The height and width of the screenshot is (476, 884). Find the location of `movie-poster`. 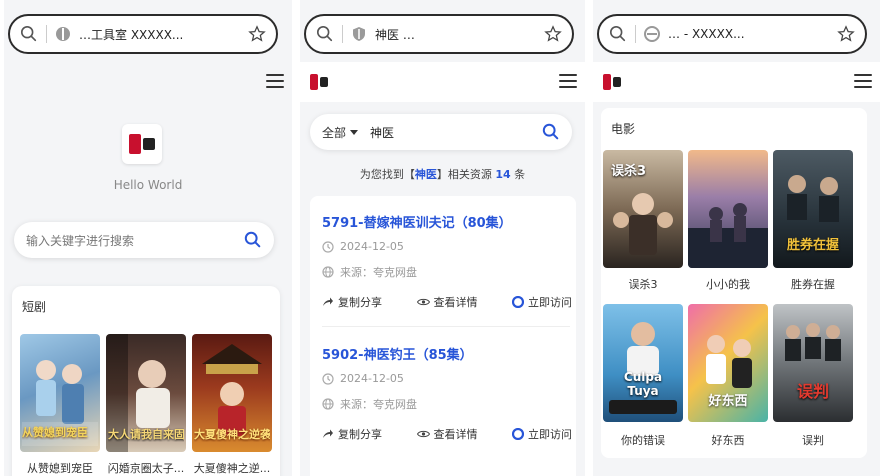

movie-poster is located at coordinates (728, 209).